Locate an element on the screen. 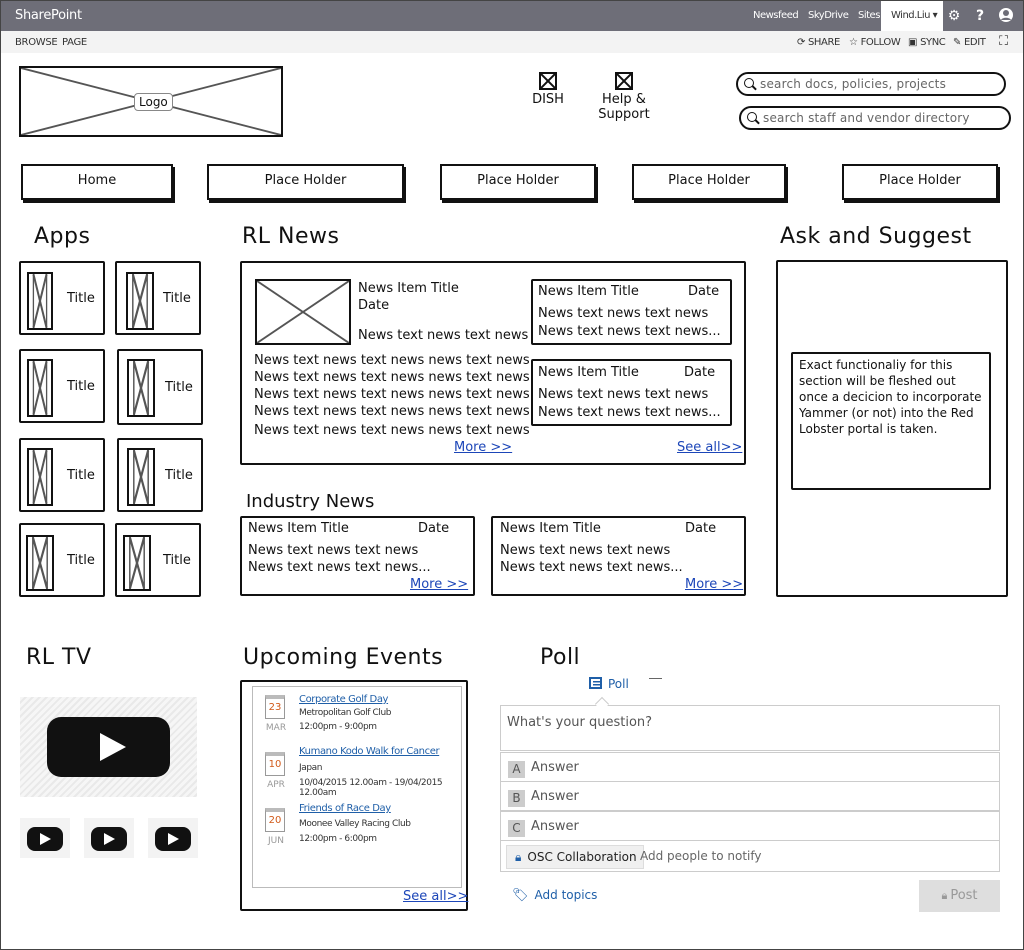  industry-news-heading: Industry News is located at coordinates (310, 501).